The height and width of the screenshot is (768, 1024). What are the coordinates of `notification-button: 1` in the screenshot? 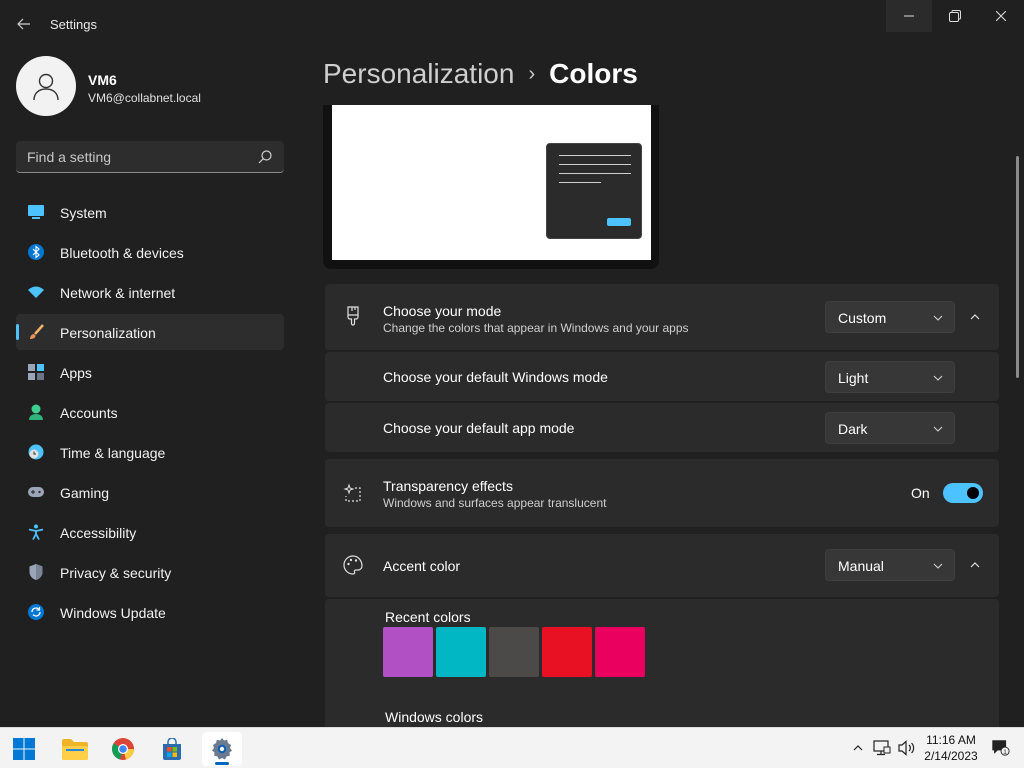 It's located at (1001, 748).